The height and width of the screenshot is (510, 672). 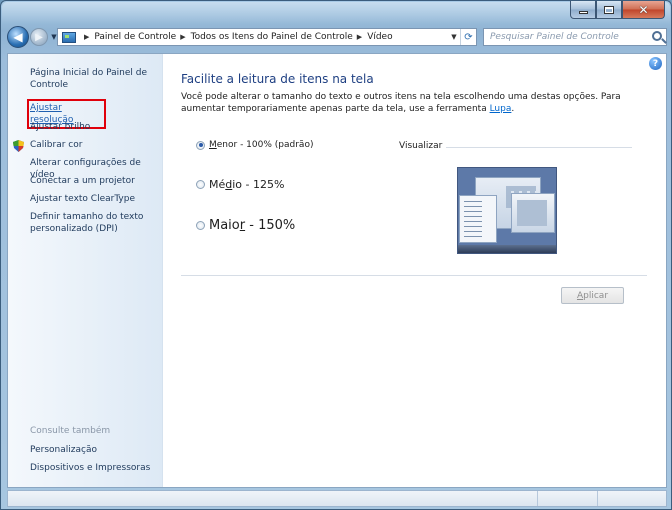 I want to click on help-icon: ?, so click(x=655, y=63).